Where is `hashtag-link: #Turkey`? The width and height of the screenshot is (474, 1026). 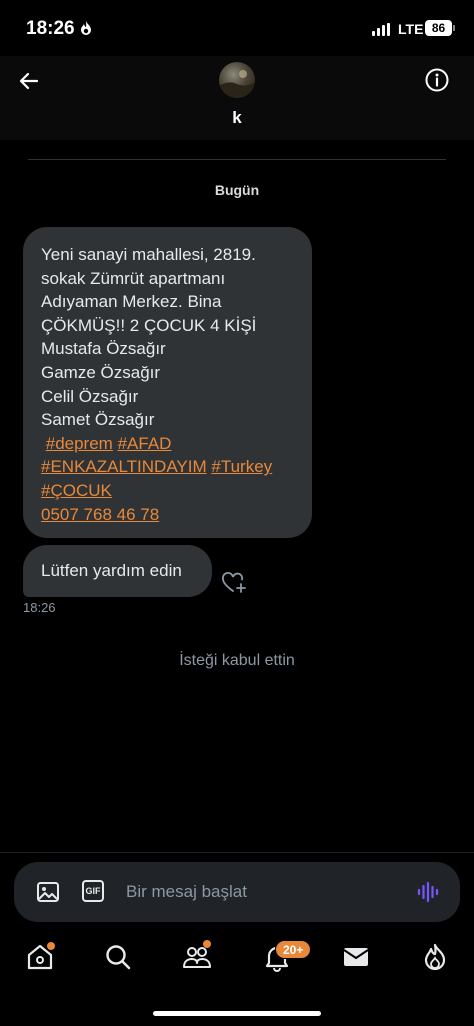
hashtag-link: #Turkey is located at coordinates (241, 466).